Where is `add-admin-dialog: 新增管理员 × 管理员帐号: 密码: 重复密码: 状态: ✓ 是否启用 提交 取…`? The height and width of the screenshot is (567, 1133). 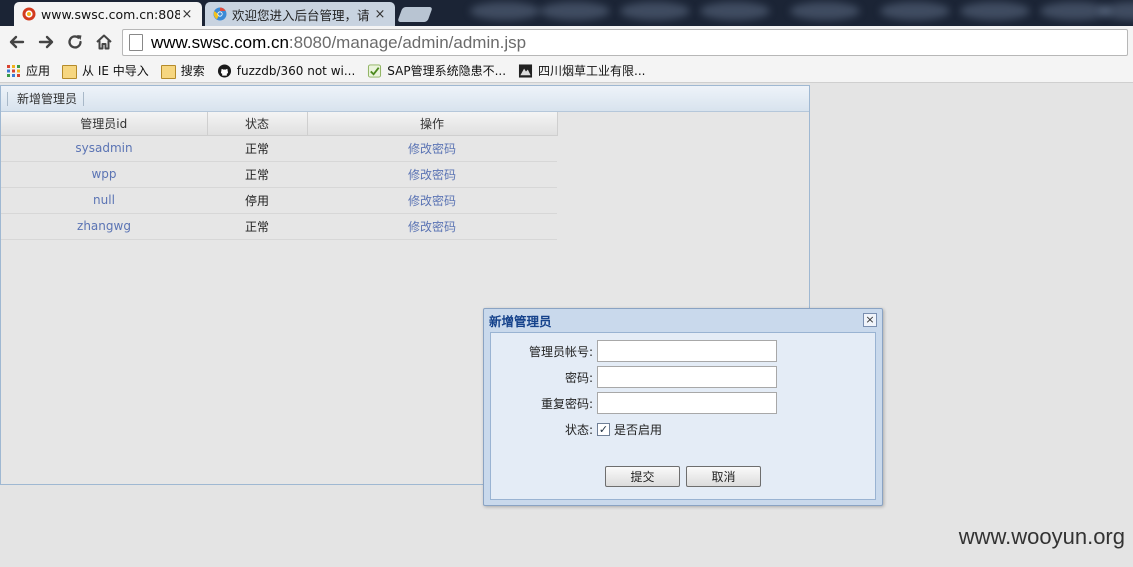
add-admin-dialog: 新增管理员 × 管理员帐号: 密码: 重复密码: 状态: ✓ 是否启用 提交 取… is located at coordinates (683, 407).